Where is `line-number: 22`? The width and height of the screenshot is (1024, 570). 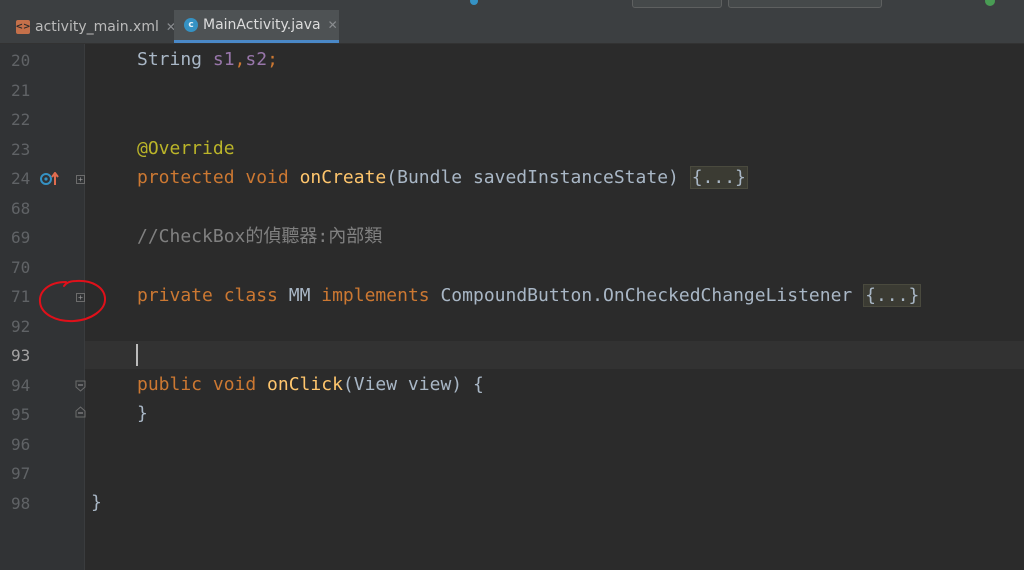 line-number: 22 is located at coordinates (21, 119).